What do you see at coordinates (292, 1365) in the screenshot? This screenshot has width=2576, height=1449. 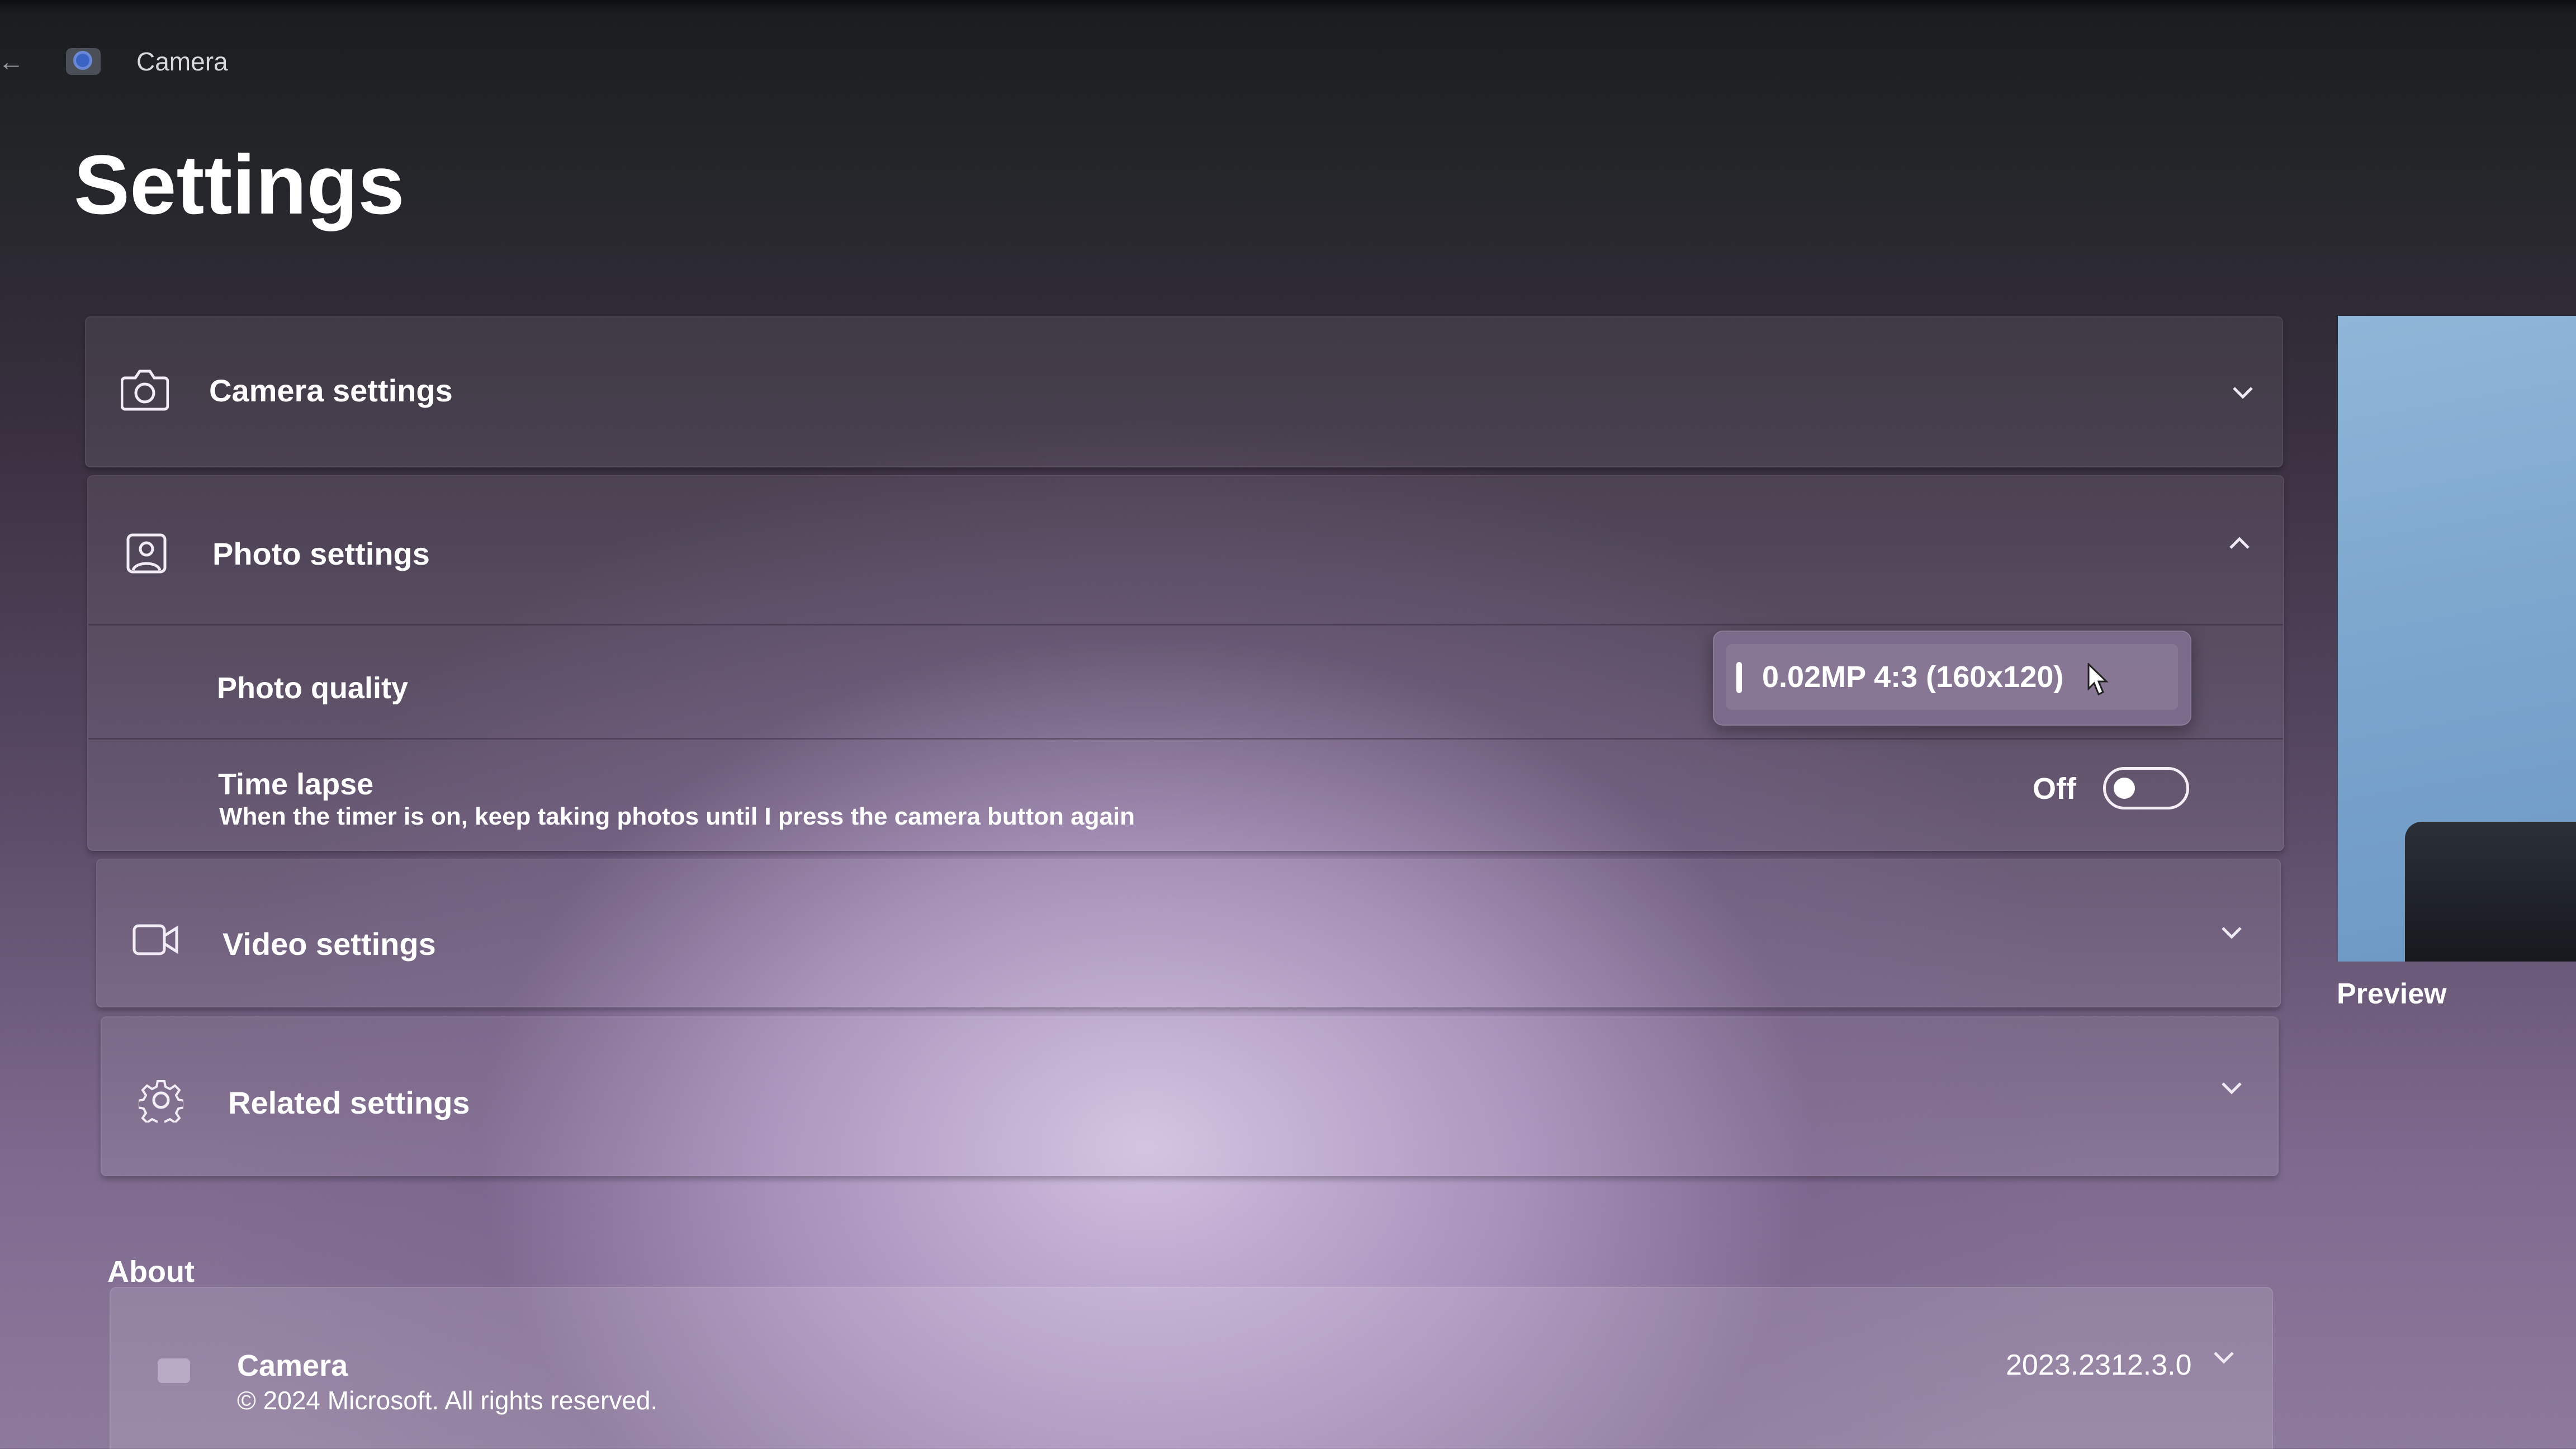 I see `about-app-name: Camera` at bounding box center [292, 1365].